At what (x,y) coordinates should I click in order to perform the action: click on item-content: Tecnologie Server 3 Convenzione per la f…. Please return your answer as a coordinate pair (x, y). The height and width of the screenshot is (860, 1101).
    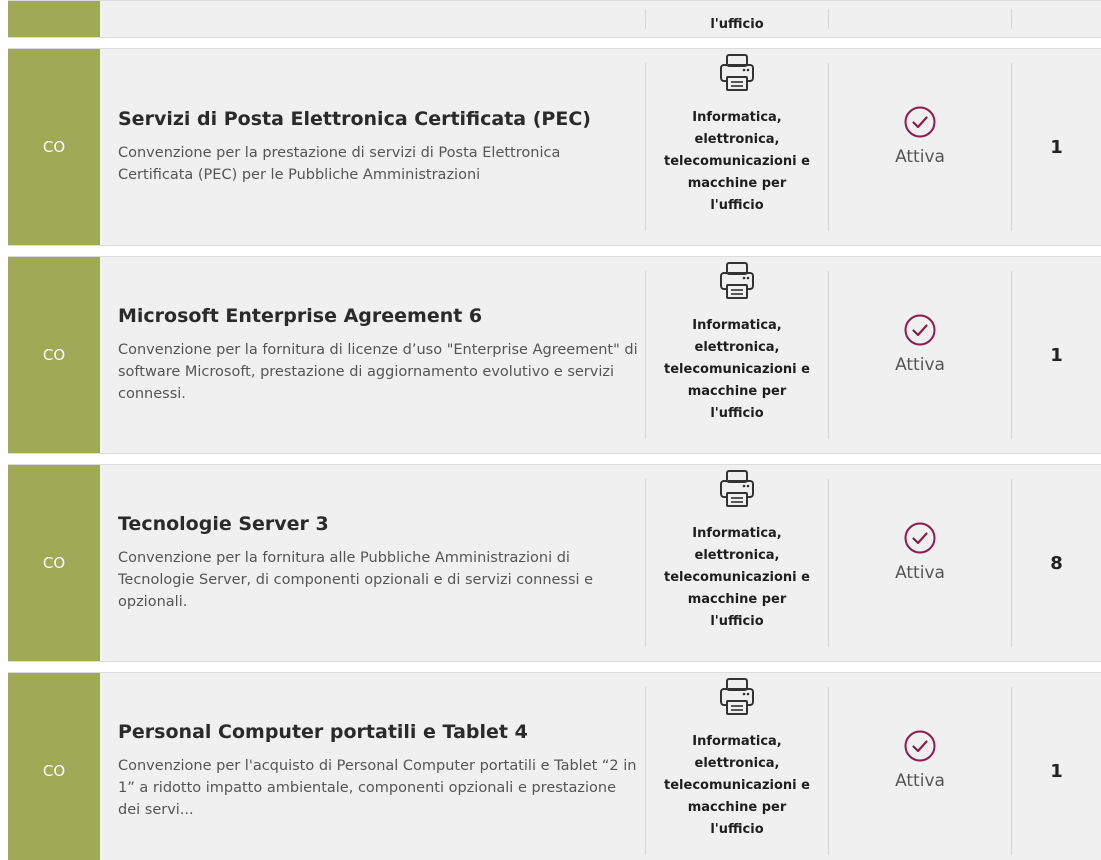
    Looking at the image, I should click on (378, 563).